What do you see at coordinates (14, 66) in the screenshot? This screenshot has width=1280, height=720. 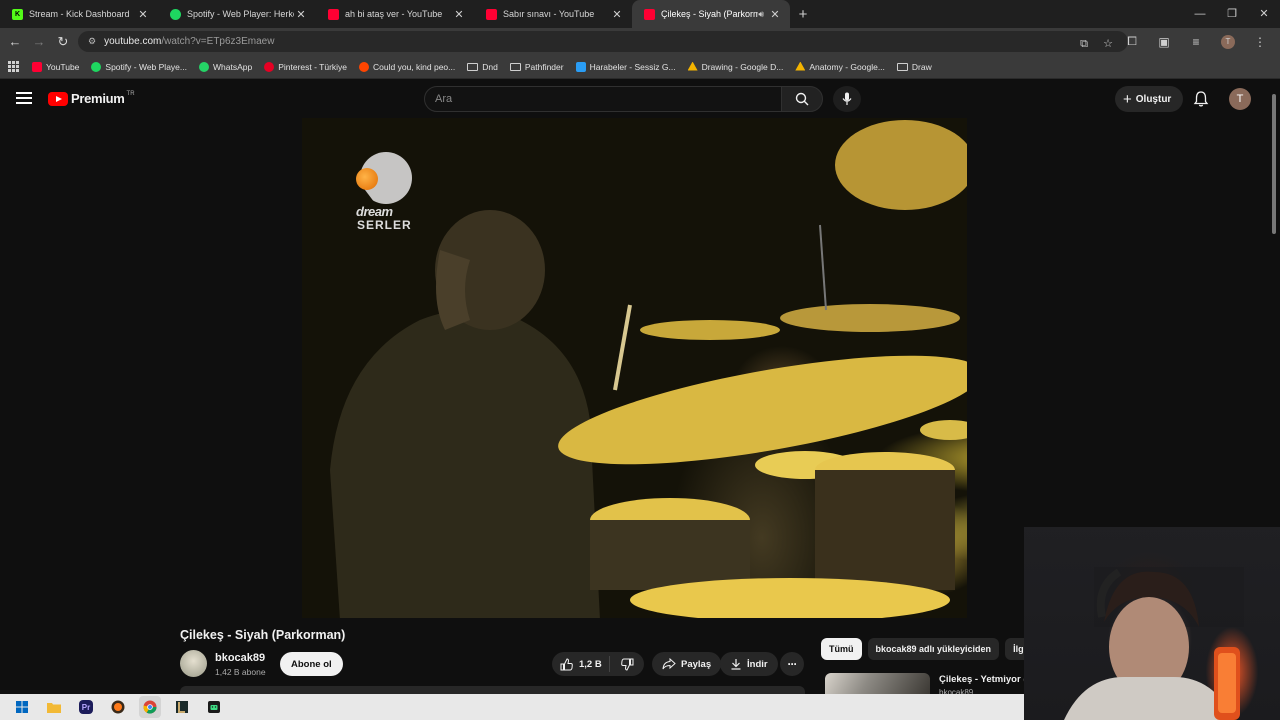 I see `apps-grid-icon` at bounding box center [14, 66].